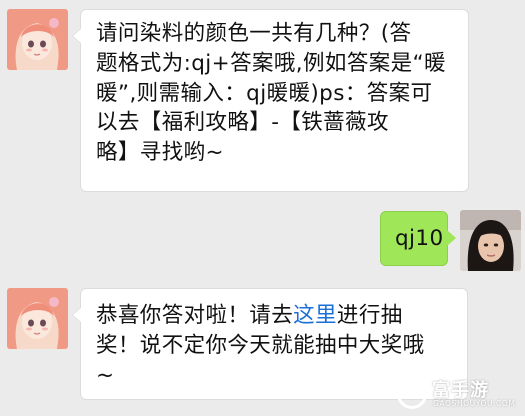 Image resolution: width=525 pixels, height=416 pixels. What do you see at coordinates (369, 315) in the screenshot?
I see `message-text-segment: 进行抽` at bounding box center [369, 315].